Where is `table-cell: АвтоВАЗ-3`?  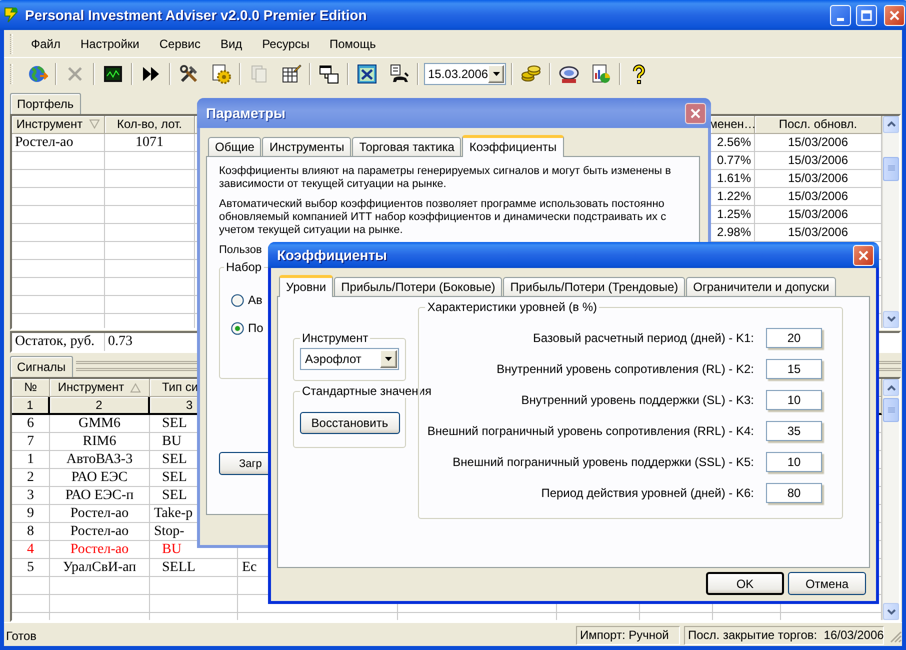
table-cell: АвтоВАЗ-3 is located at coordinates (100, 460).